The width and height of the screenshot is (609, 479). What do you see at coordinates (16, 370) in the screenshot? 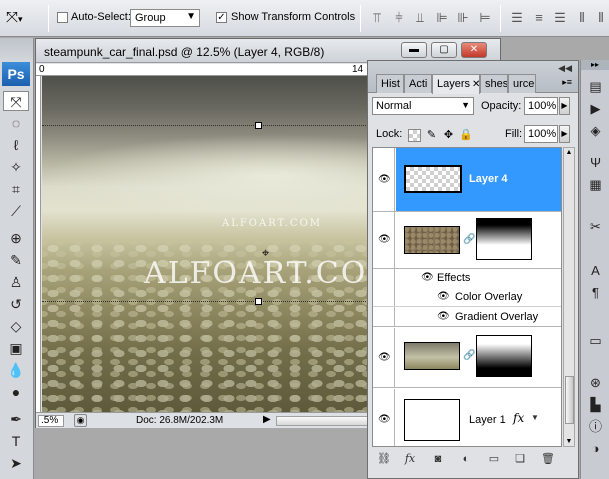
I see `blur-tool-icon: 💧` at bounding box center [16, 370].